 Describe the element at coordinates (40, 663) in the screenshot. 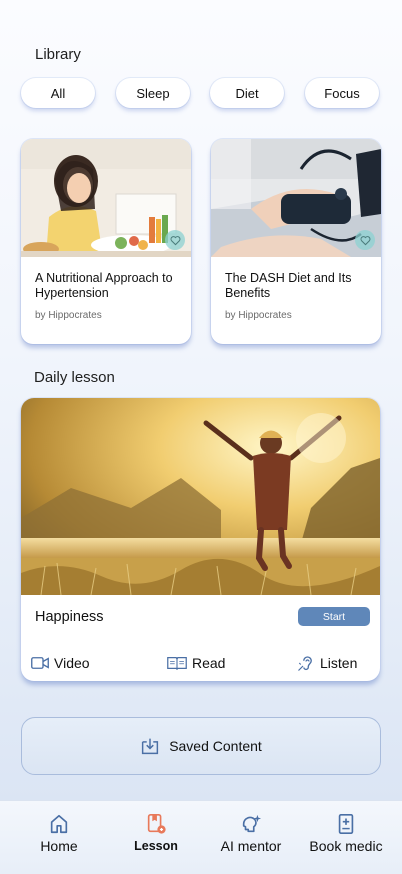

I see `video-icon` at that location.